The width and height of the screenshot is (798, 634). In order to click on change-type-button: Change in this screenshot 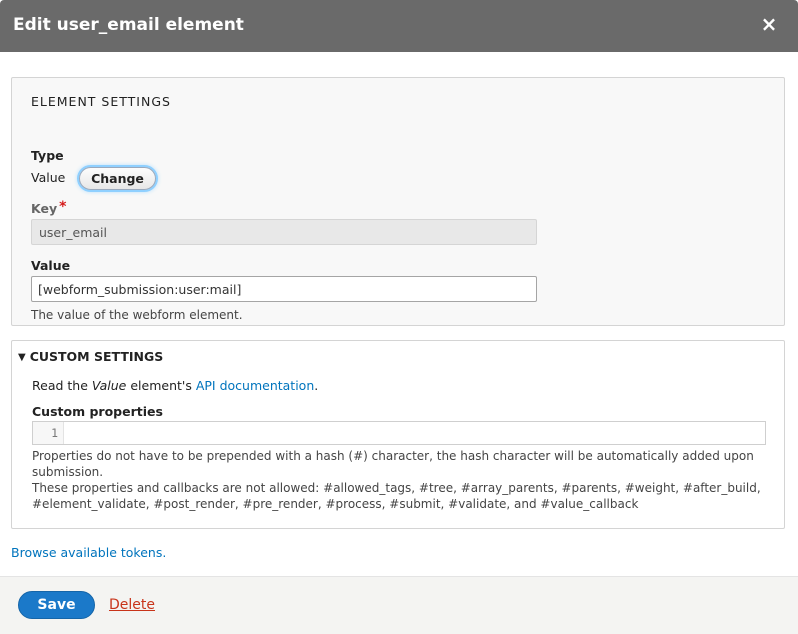, I will do `click(117, 178)`.